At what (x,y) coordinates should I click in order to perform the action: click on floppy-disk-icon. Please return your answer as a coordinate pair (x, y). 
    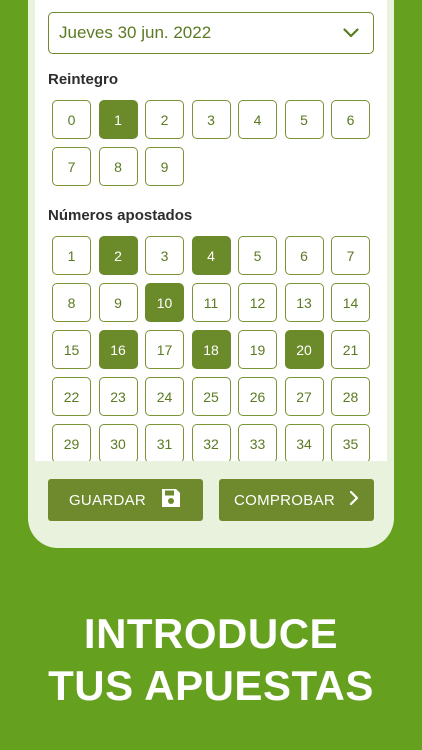
    Looking at the image, I should click on (171, 500).